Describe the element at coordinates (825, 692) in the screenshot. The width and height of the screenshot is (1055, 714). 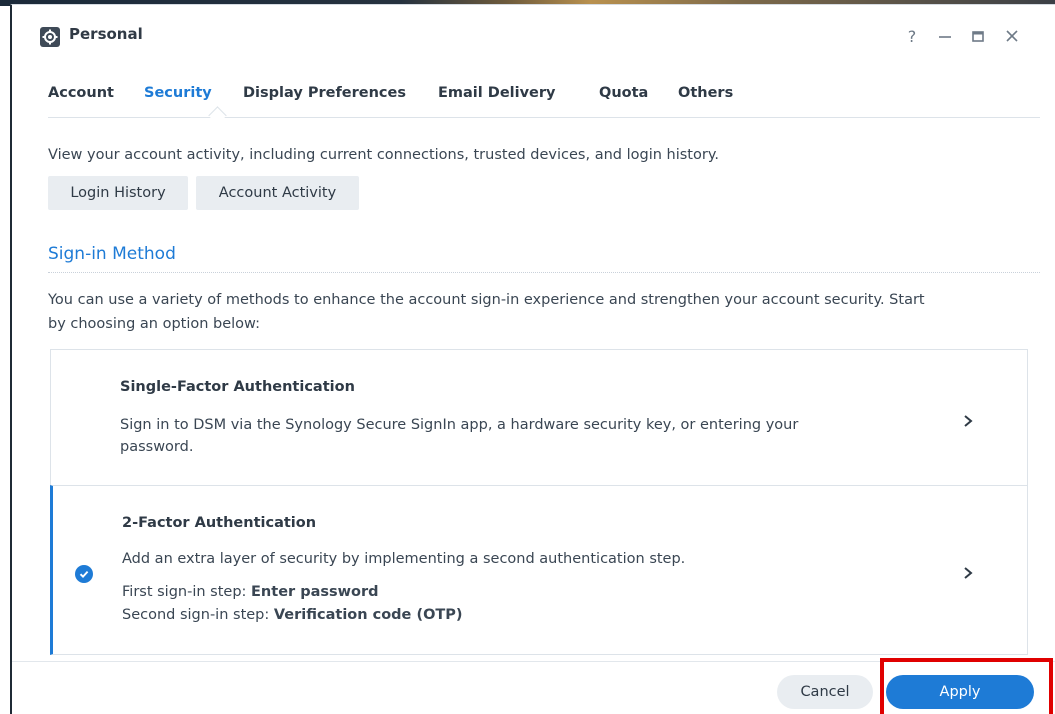
I see `cancel-button: Cancel` at that location.